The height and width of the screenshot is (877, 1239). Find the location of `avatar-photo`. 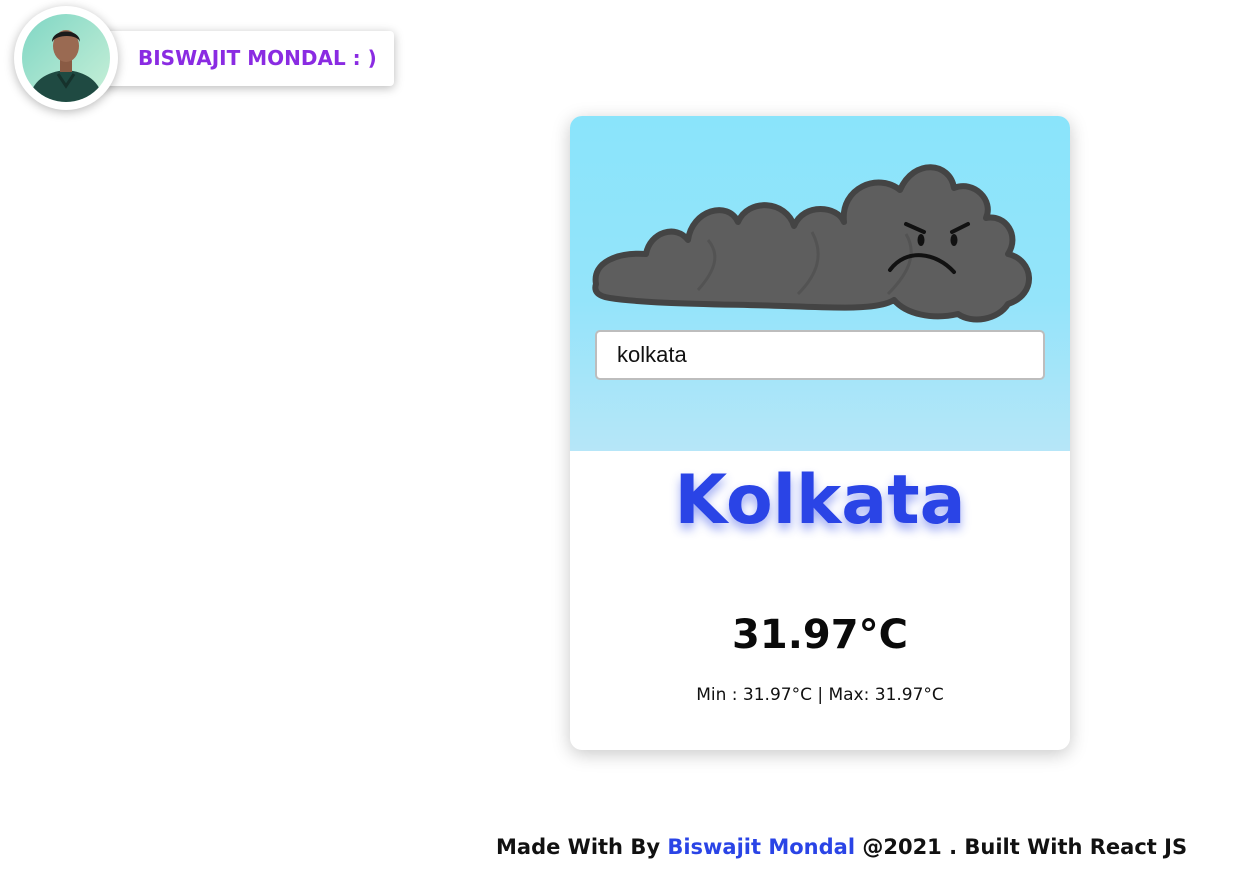

avatar-photo is located at coordinates (66, 58).